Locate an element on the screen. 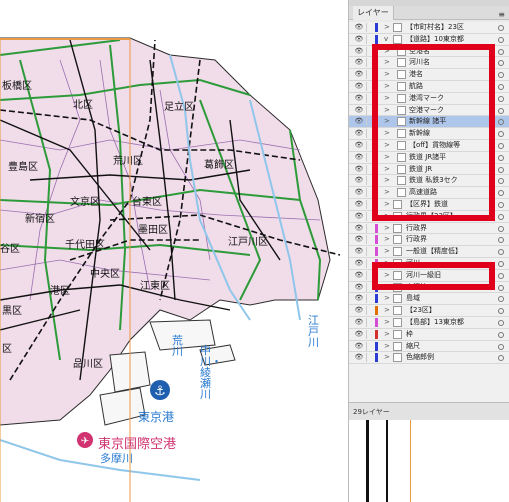  layer-row: 👁 > 枠 is located at coordinates (429, 335).